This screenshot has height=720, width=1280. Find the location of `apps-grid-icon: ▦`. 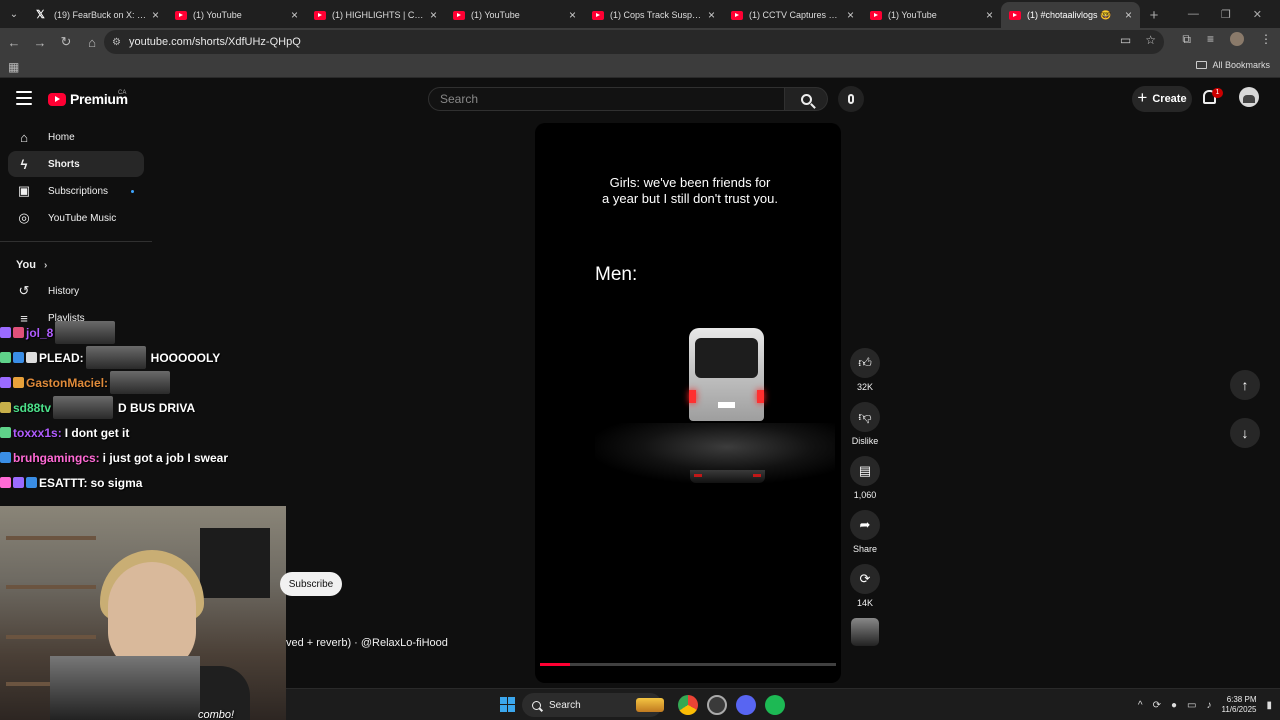

apps-grid-icon: ▦ is located at coordinates (13, 67).